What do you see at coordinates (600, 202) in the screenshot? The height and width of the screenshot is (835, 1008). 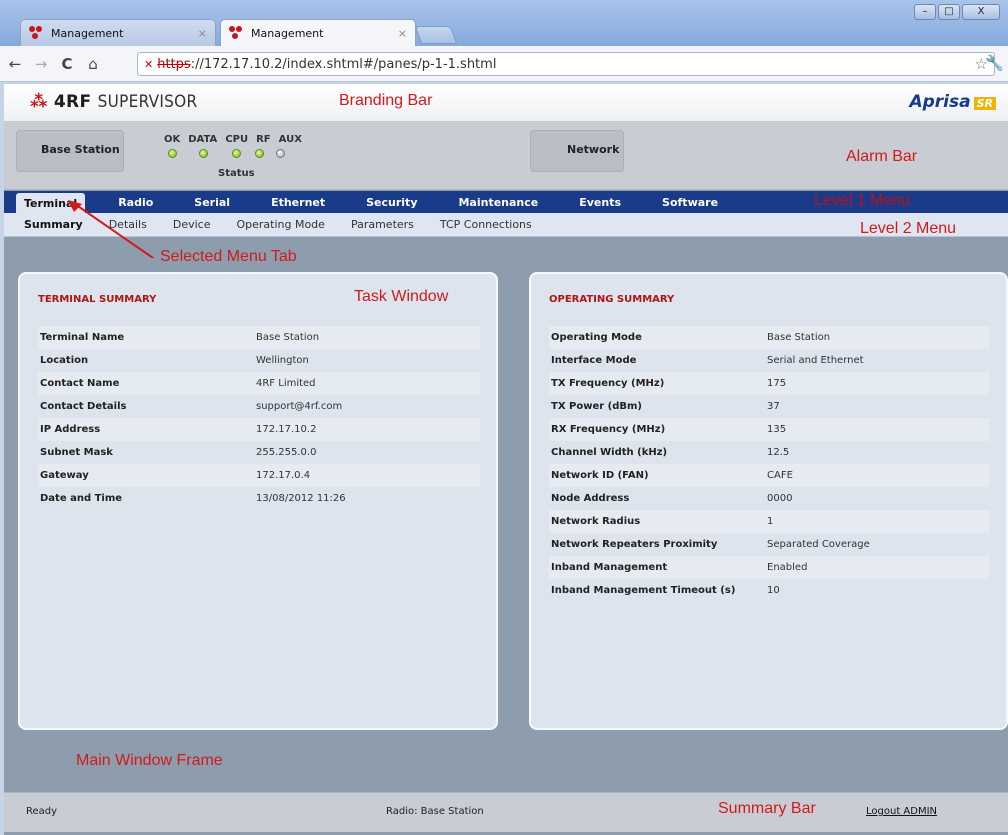 I see `menu-events: Events` at bounding box center [600, 202].